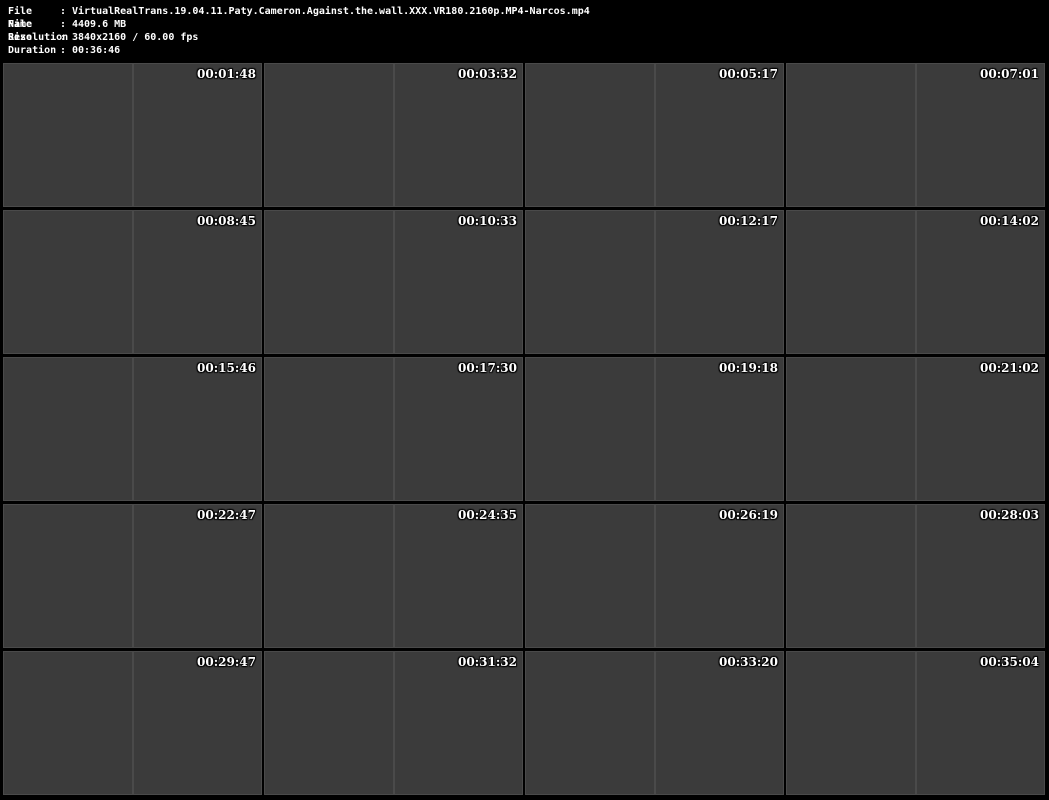 This screenshot has width=1049, height=800. What do you see at coordinates (226, 662) in the screenshot?
I see `thumbnail-timestamp: 00:29:47` at bounding box center [226, 662].